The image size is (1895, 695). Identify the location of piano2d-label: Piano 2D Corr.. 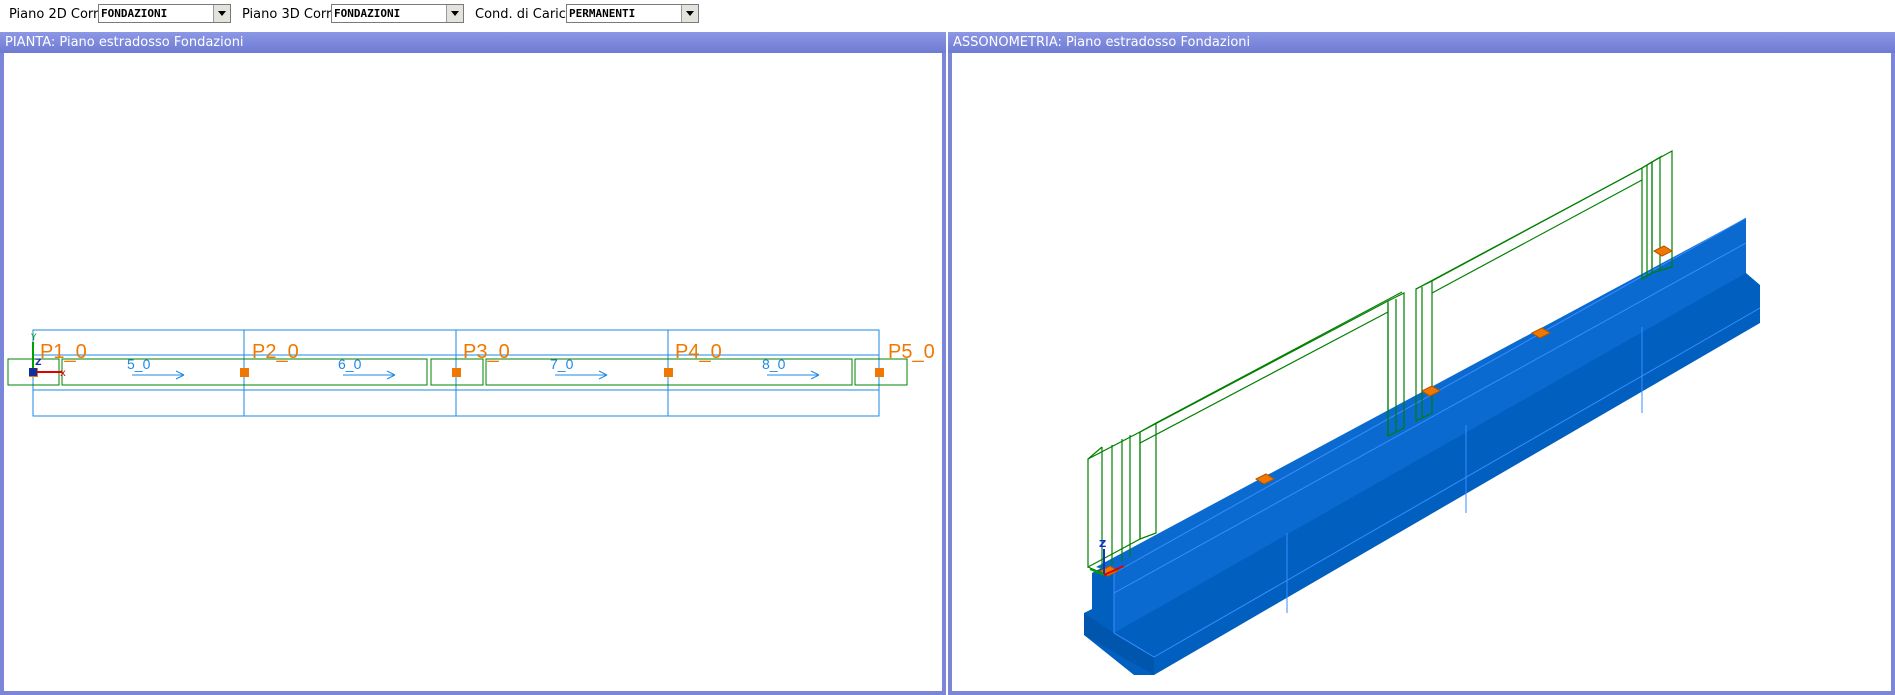
(55, 14).